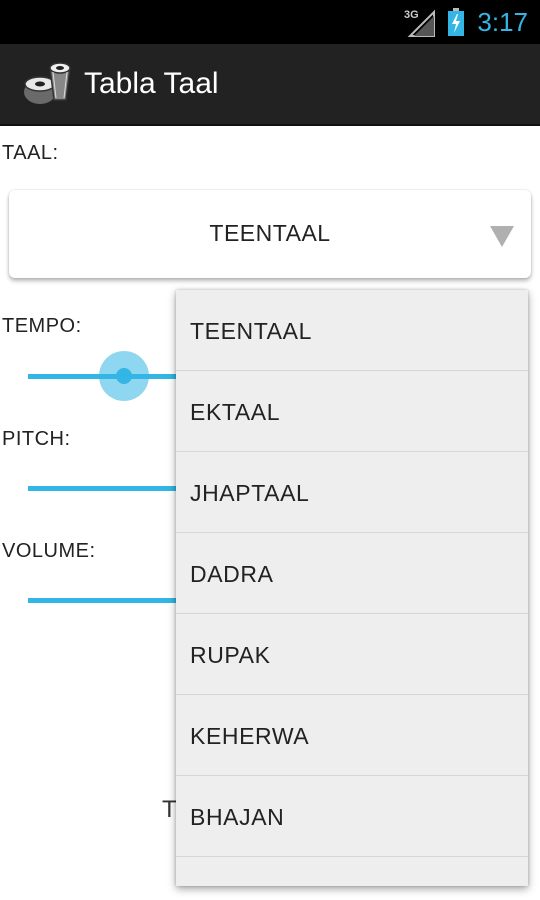  I want to click on dropdown-item-rupak: RUPAK, so click(352, 654).